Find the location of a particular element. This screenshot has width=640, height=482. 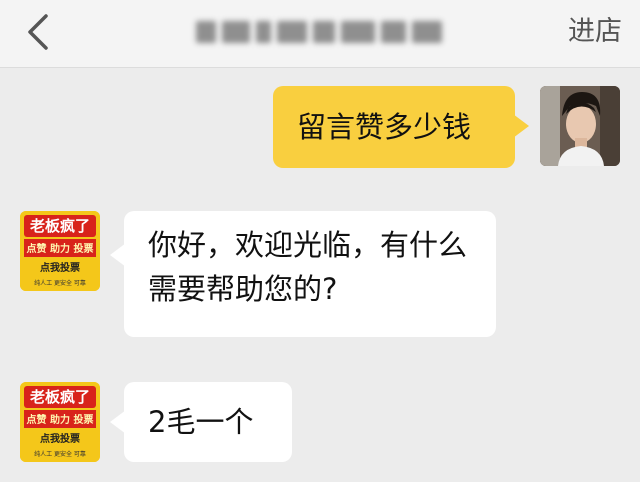

message-bubble-outgoing: 留言赞多少钱 is located at coordinates (401, 127).